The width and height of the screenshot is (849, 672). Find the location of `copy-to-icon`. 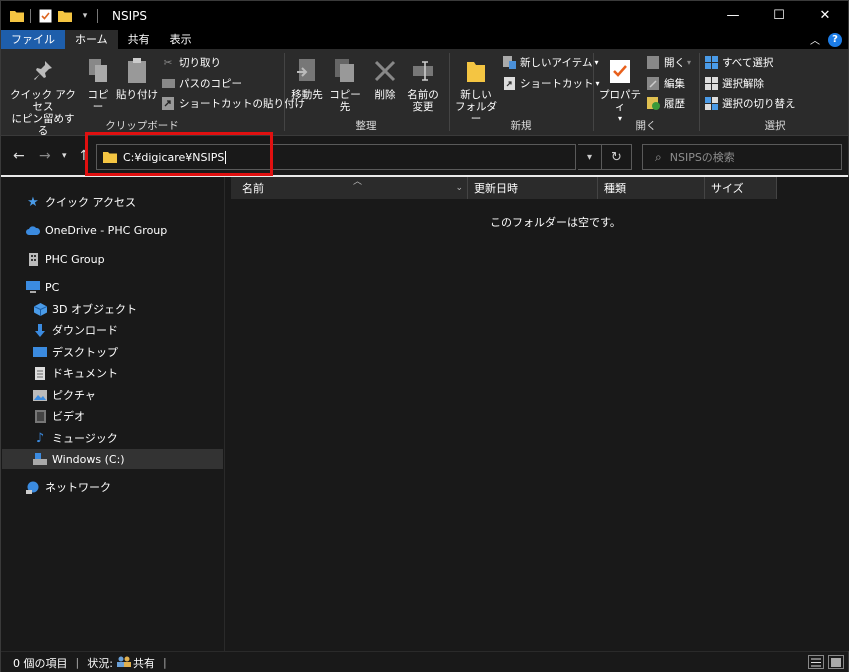

copy-to-icon is located at coordinates (345, 71).